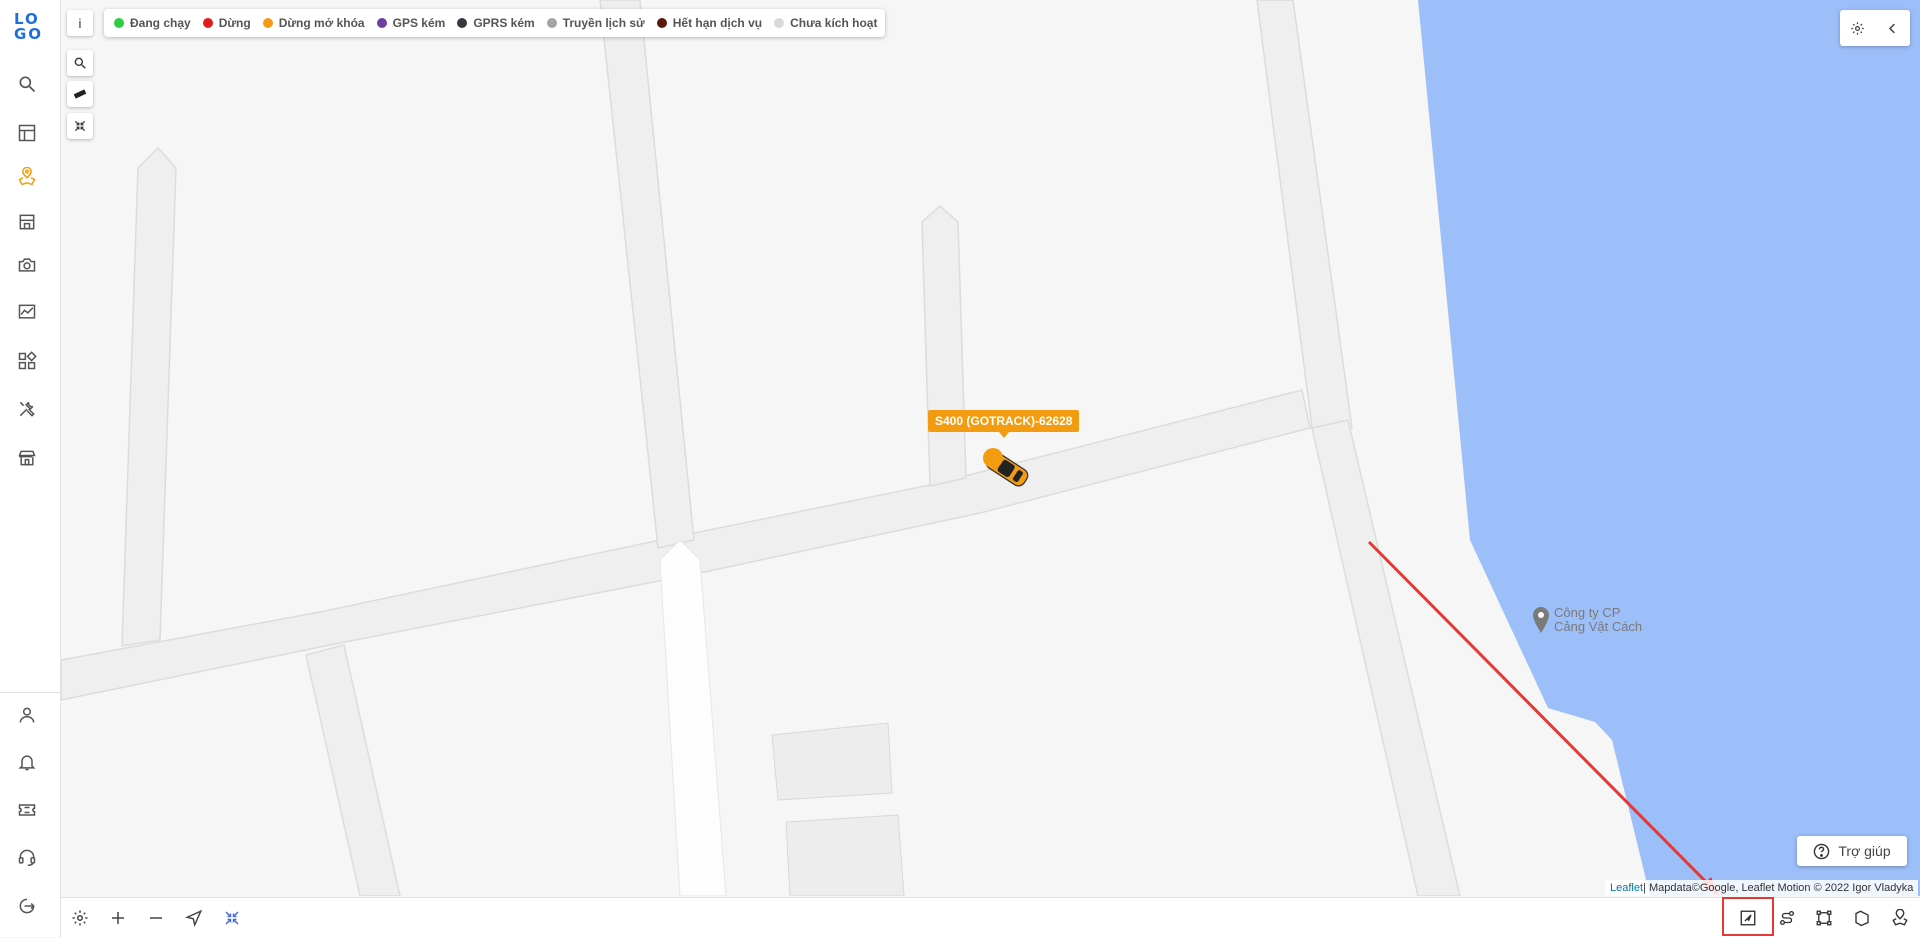 The height and width of the screenshot is (938, 1920). I want to click on headset-icon, so click(27, 857).